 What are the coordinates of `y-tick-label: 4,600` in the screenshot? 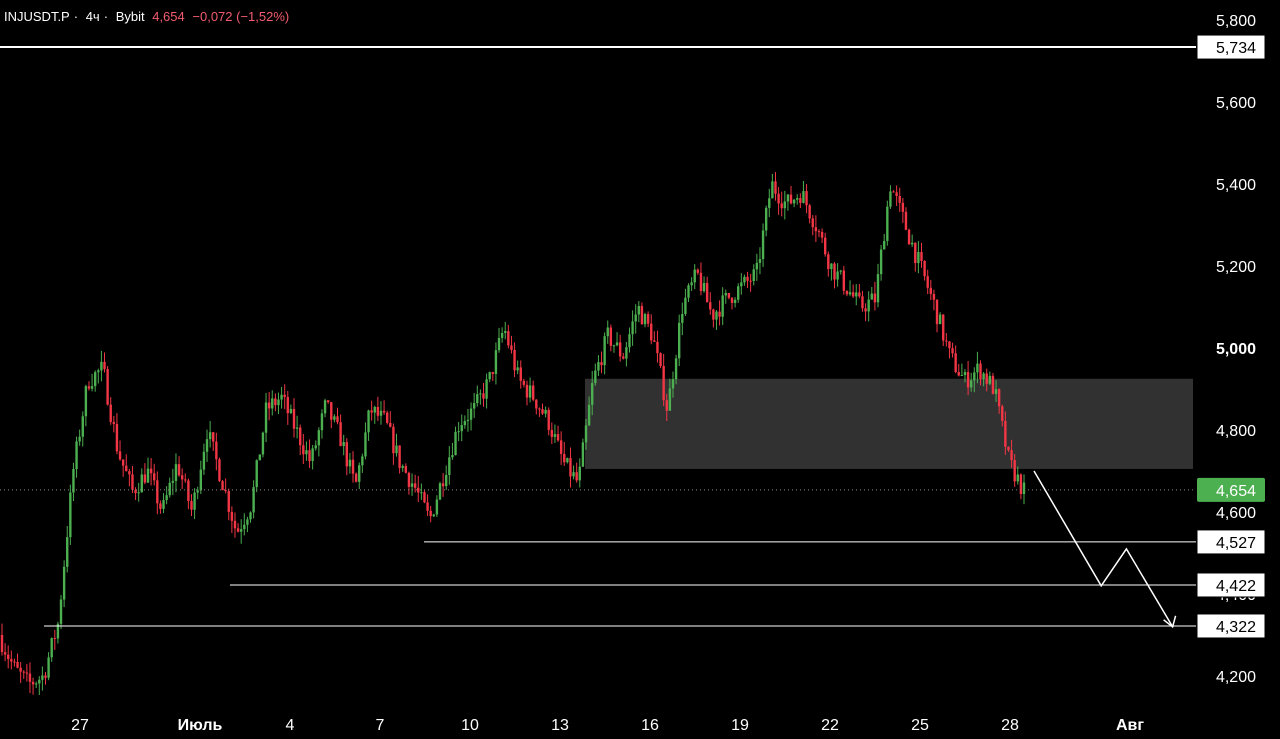 It's located at (1236, 513).